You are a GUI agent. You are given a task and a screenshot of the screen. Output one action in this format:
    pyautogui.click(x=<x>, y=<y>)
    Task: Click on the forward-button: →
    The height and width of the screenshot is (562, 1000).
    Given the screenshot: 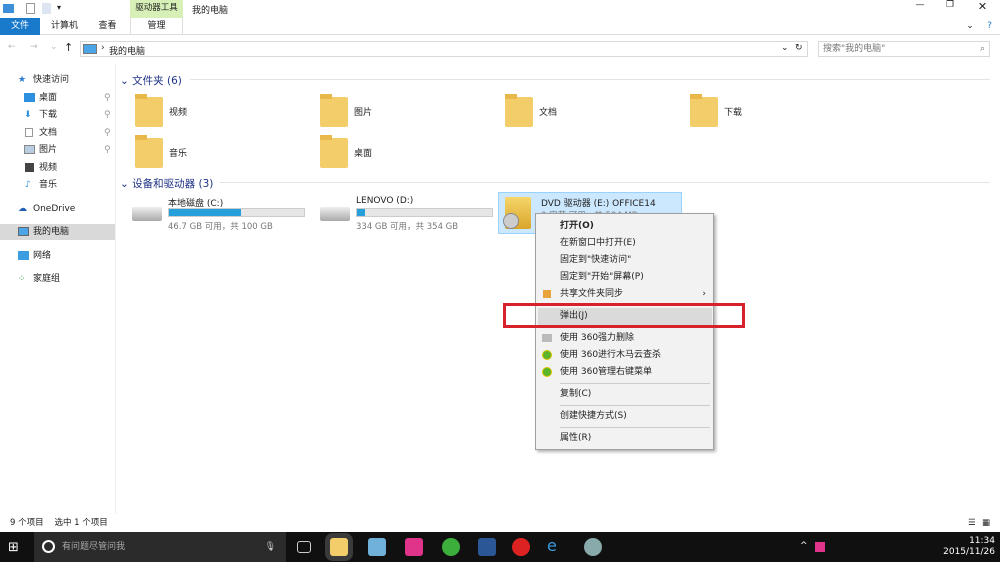 What is the action you would take?
    pyautogui.click(x=34, y=47)
    